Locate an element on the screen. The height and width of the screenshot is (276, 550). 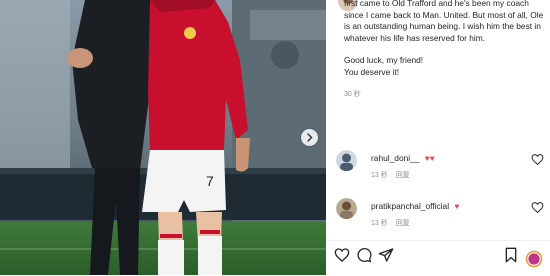
comment-icon is located at coordinates (364, 255).